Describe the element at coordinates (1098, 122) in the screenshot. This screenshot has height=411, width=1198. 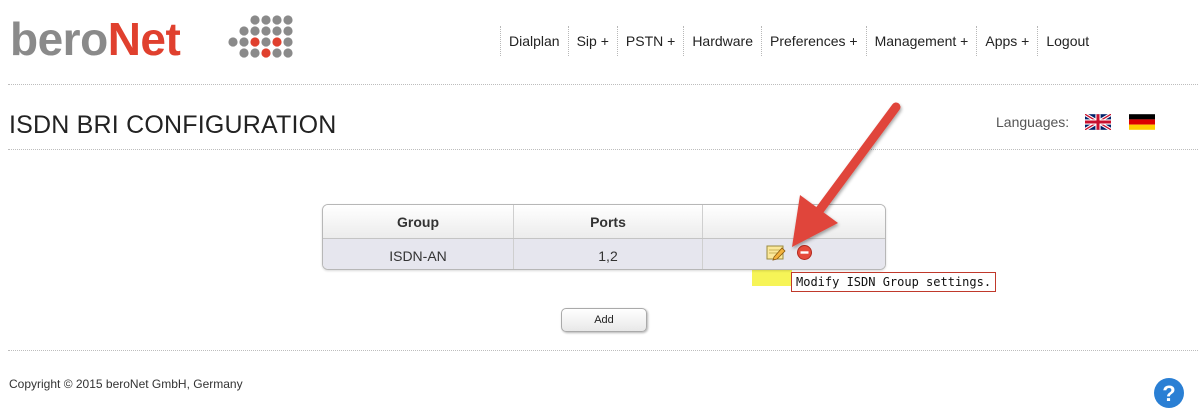
I see `uk-flag-icon` at that location.